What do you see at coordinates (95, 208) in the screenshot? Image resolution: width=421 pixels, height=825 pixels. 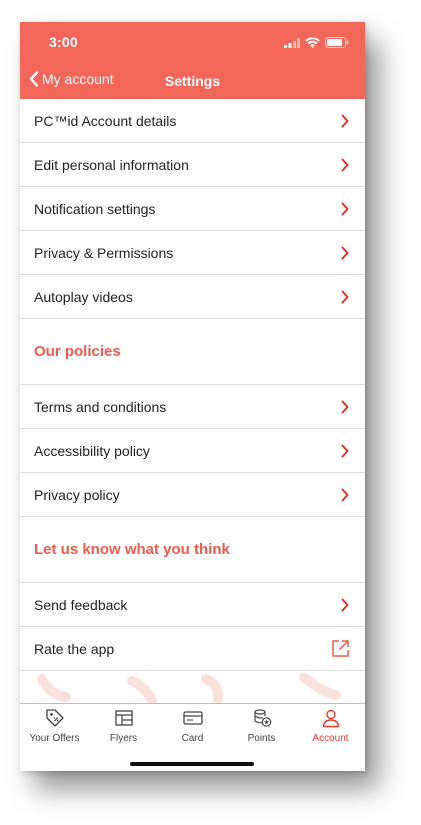 I see `settings-item-label: Notification settings` at bounding box center [95, 208].